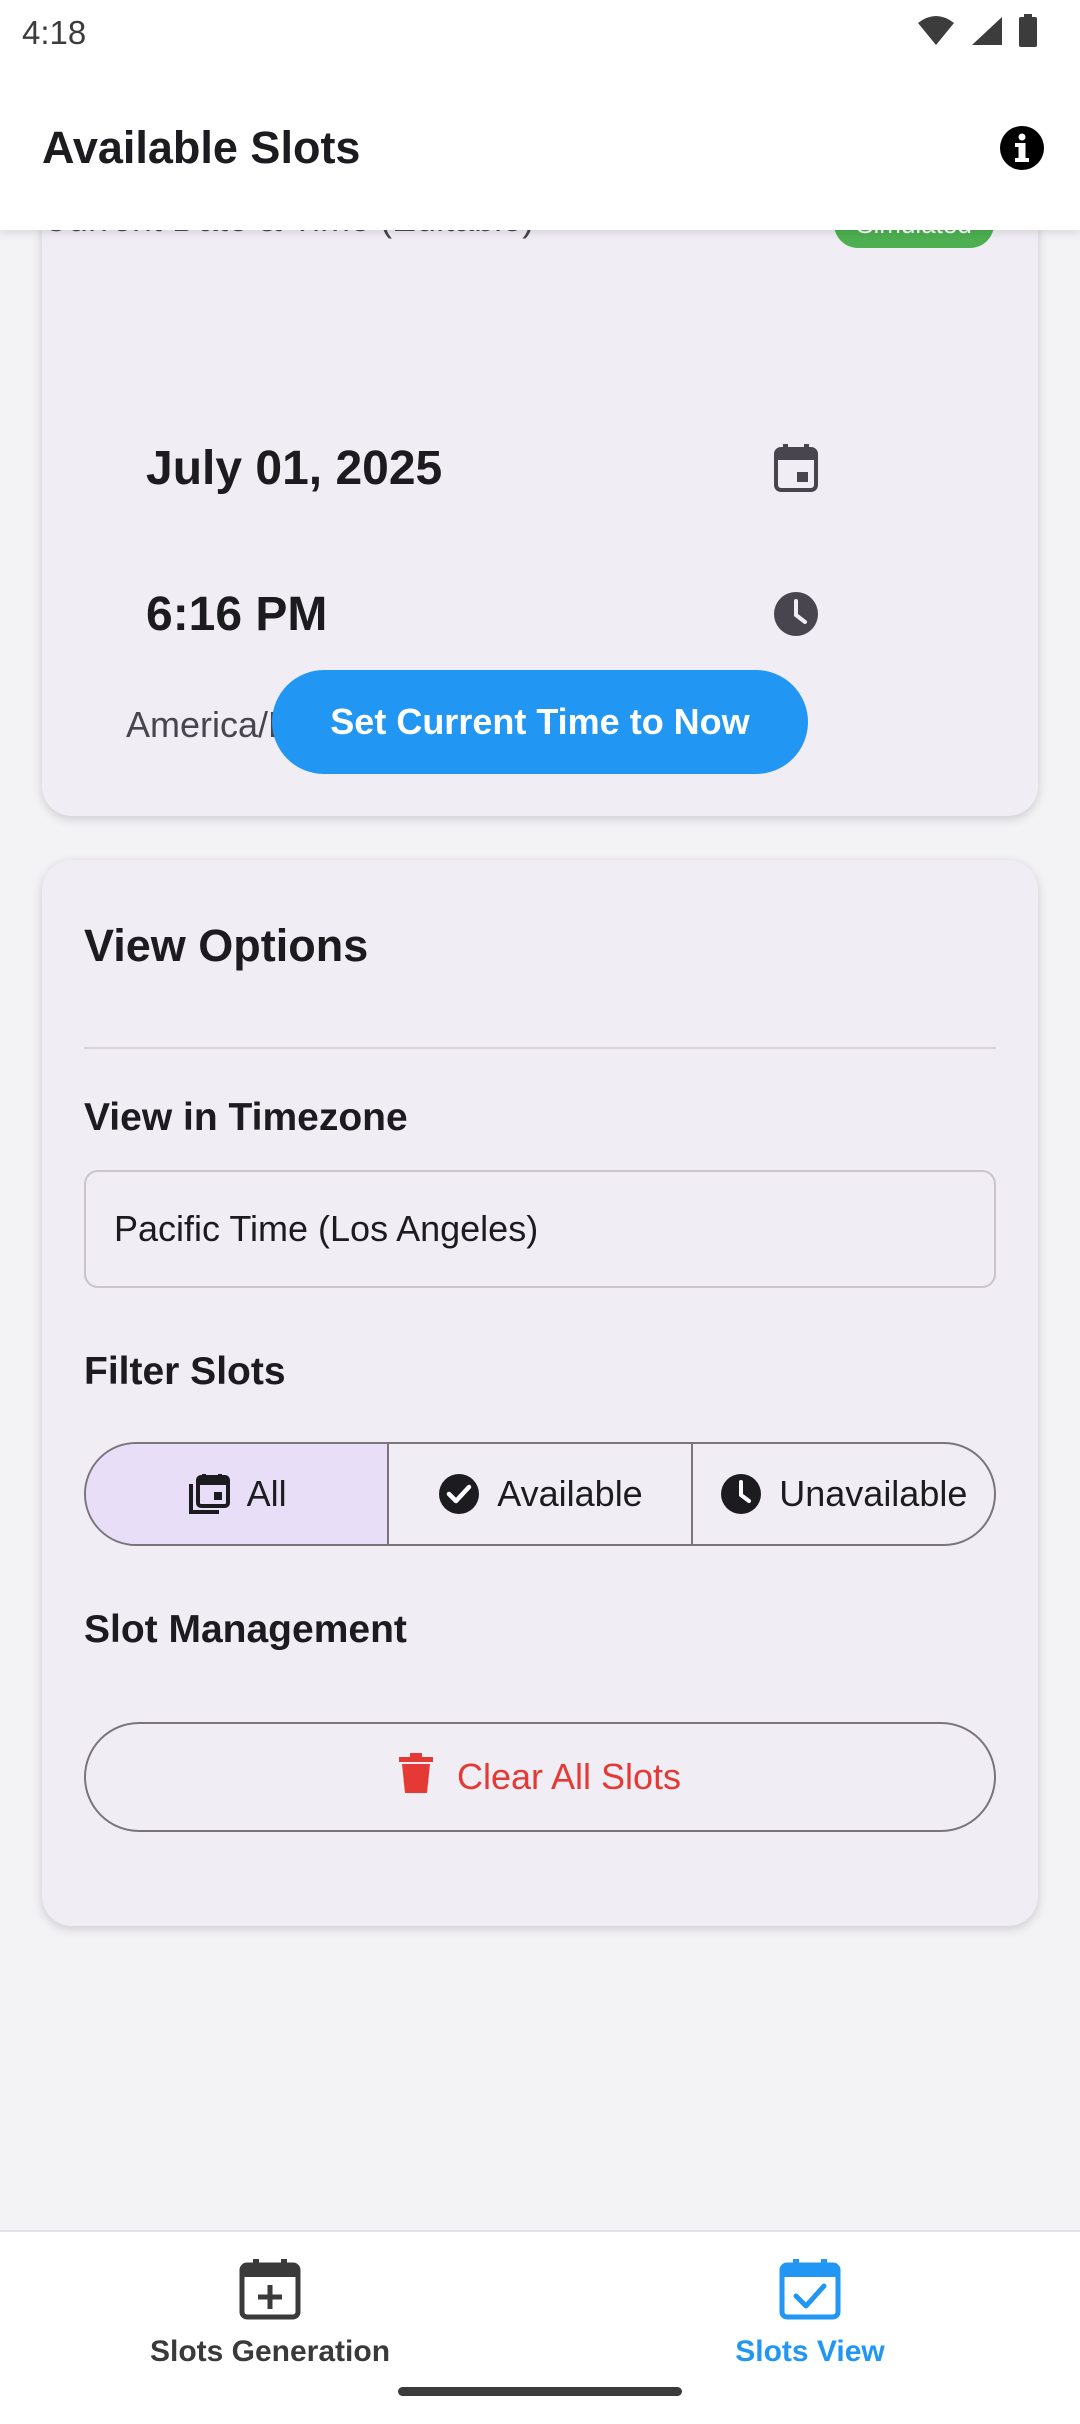 Image resolution: width=1080 pixels, height=2424 pixels. I want to click on time-value: 6:16 PM, so click(237, 614).